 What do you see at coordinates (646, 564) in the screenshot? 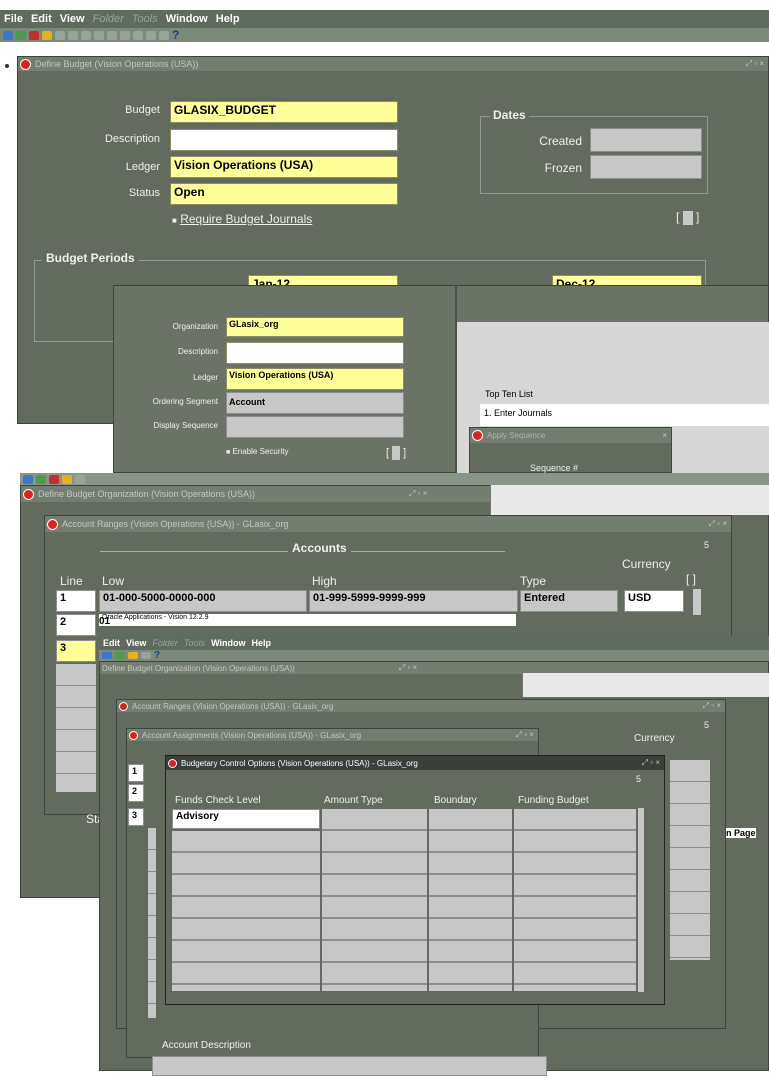
I see `currency-header: Currency` at bounding box center [646, 564].